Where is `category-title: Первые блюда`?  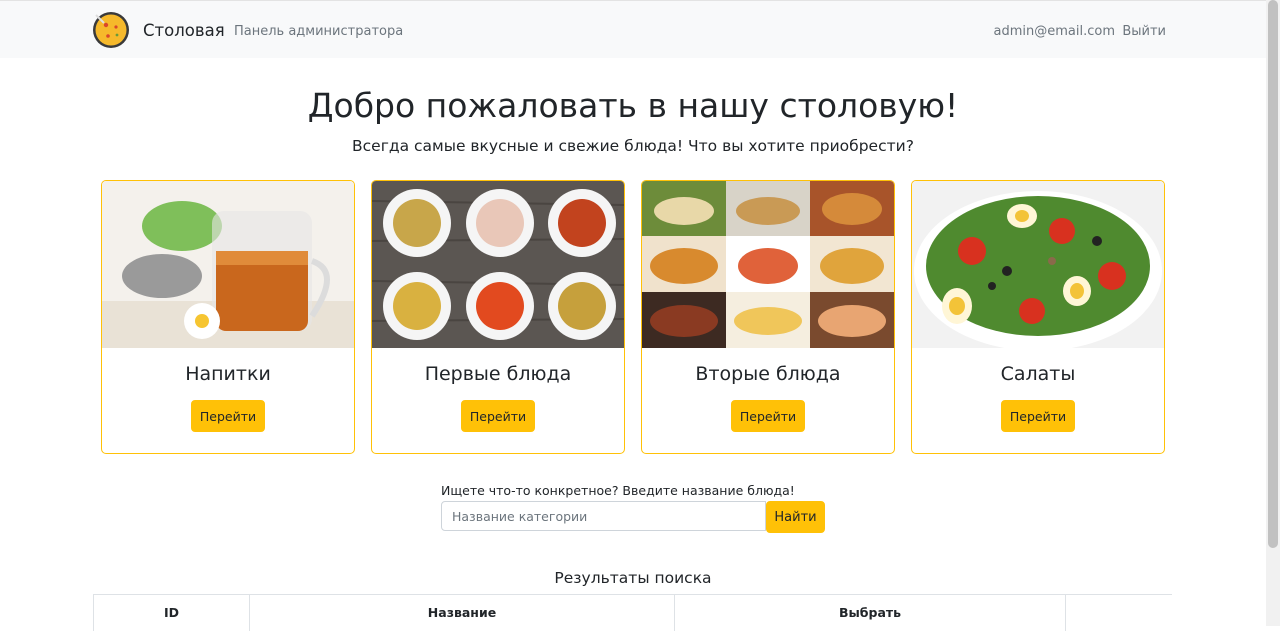 category-title: Первые блюда is located at coordinates (498, 374).